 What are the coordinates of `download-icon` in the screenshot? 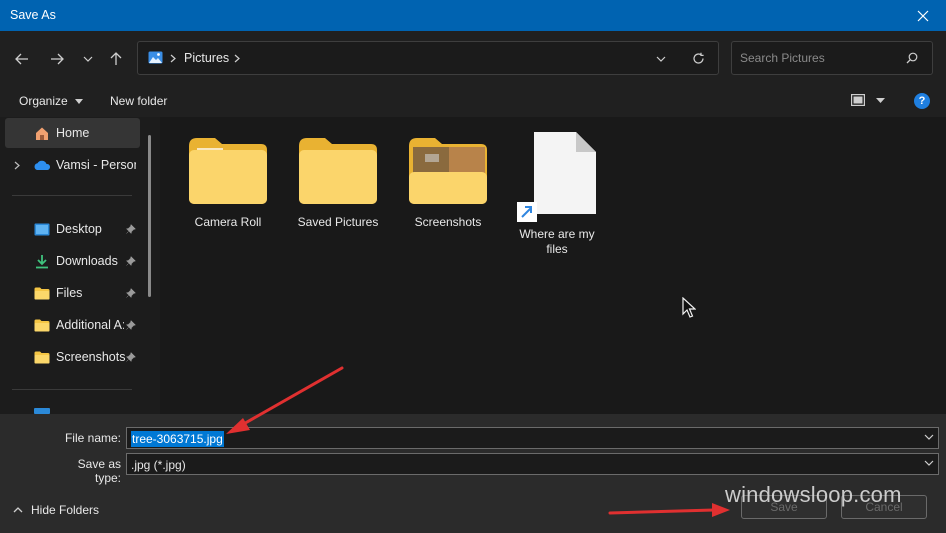 It's located at (42, 261).